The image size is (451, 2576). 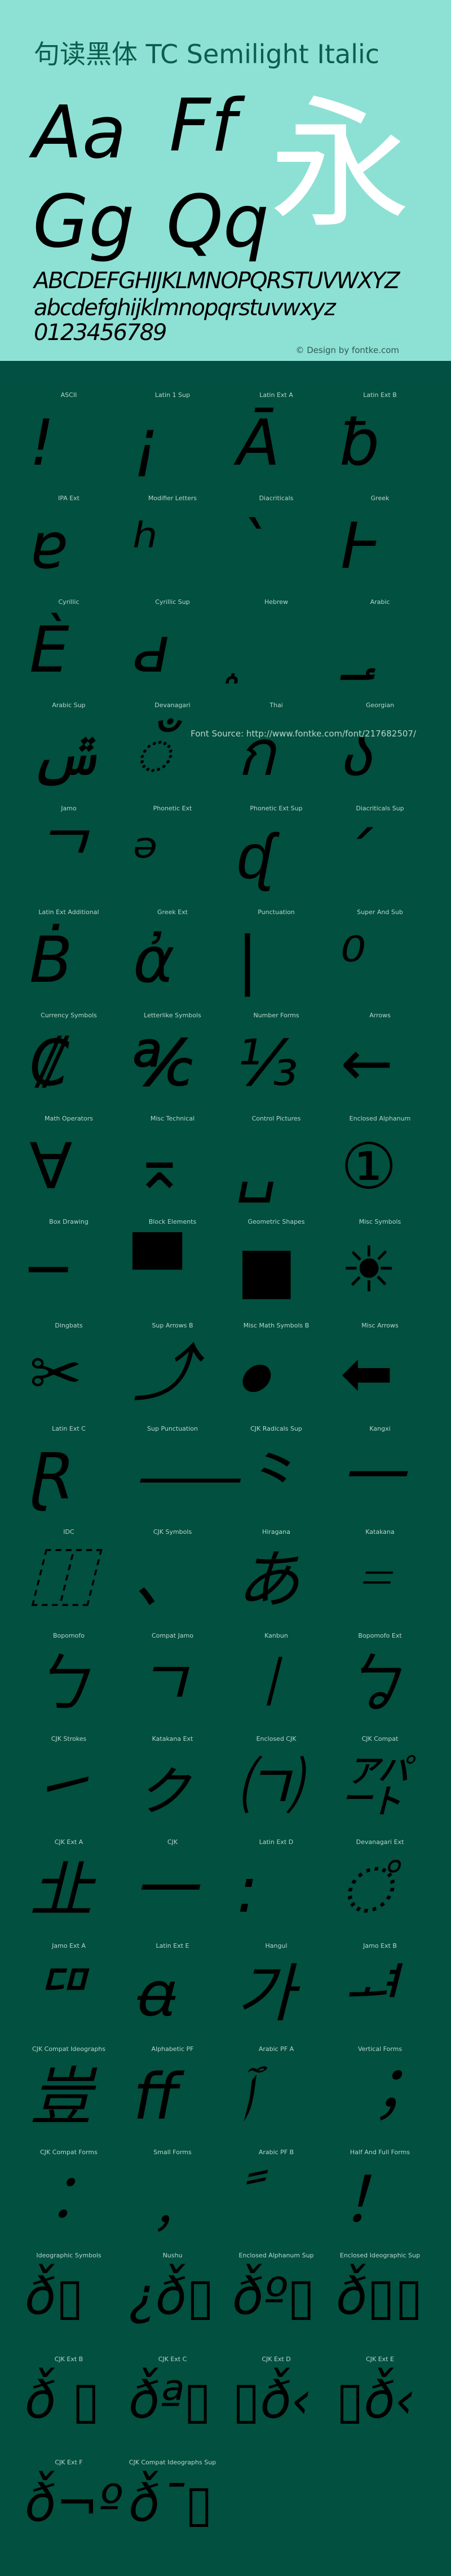 What do you see at coordinates (62, 2400) in the screenshot?
I see `block-sample-glyph: ð̌ ▯` at bounding box center [62, 2400].